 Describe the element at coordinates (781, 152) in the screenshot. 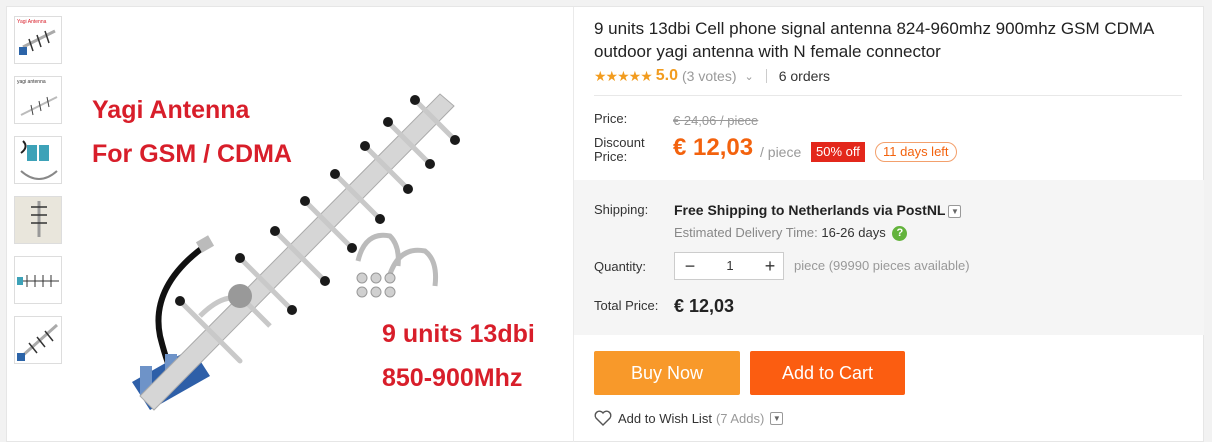

I see `price-unit: / piece` at that location.